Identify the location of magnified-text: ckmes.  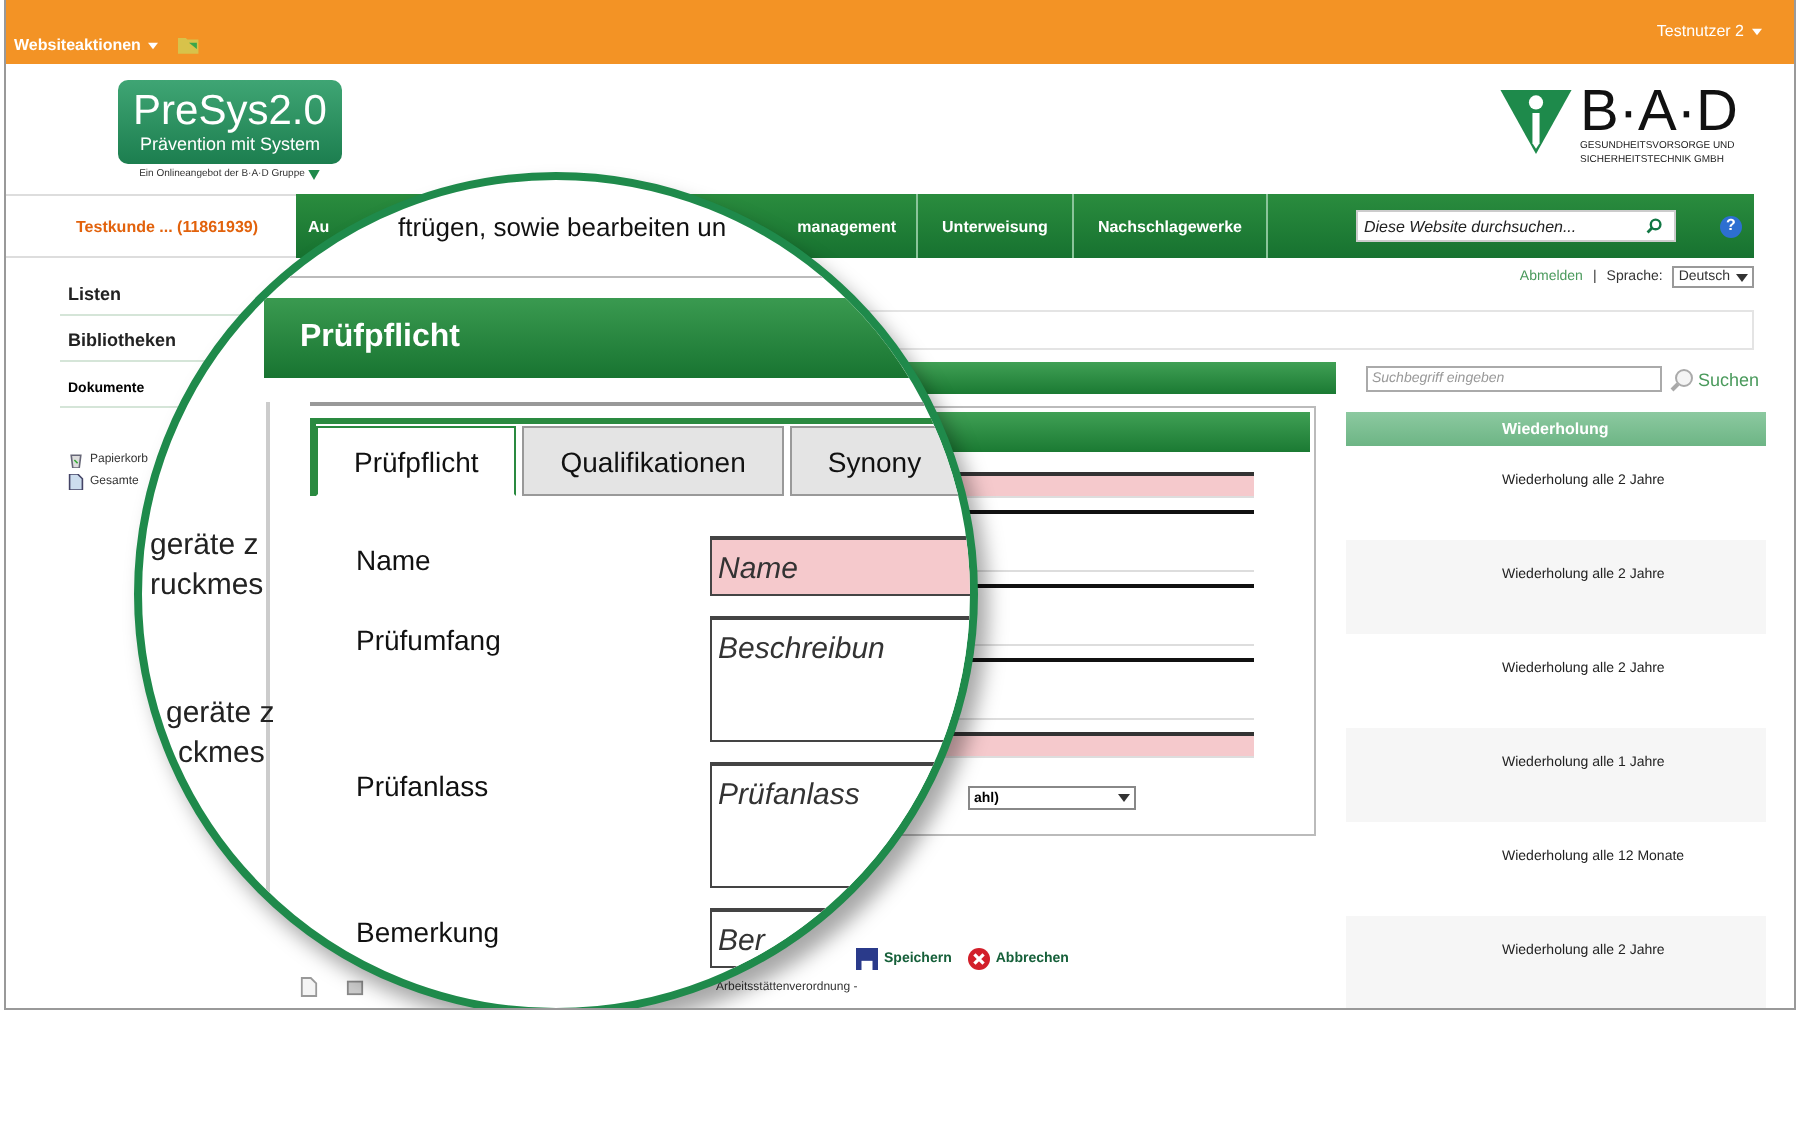
(221, 754).